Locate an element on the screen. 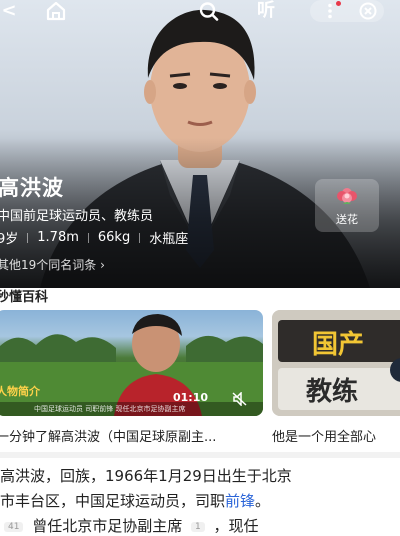 This screenshot has height=536, width=400. summary-line: 41 曾任北京市足协副主席 1 ，现任 is located at coordinates (129, 525).